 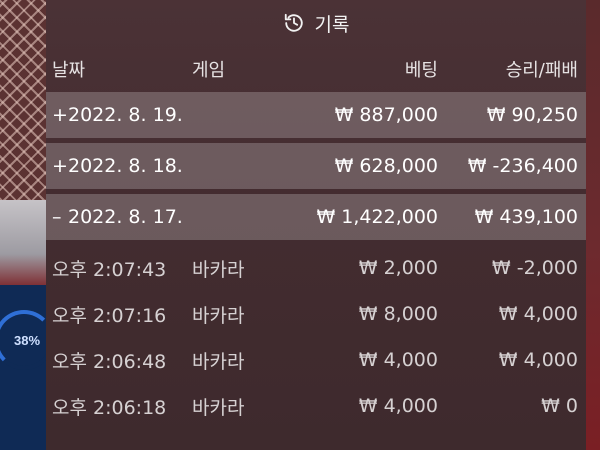 What do you see at coordinates (316, 360) in the screenshot?
I see `detail-row: 오후 2:06:48 바카라 ₩ 4,000 ₩ 4,000` at bounding box center [316, 360].